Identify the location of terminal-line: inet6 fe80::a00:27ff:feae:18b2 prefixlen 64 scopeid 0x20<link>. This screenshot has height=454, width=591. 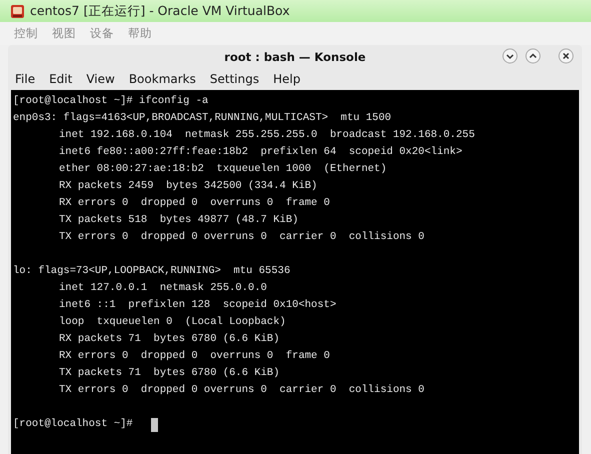
(260, 152).